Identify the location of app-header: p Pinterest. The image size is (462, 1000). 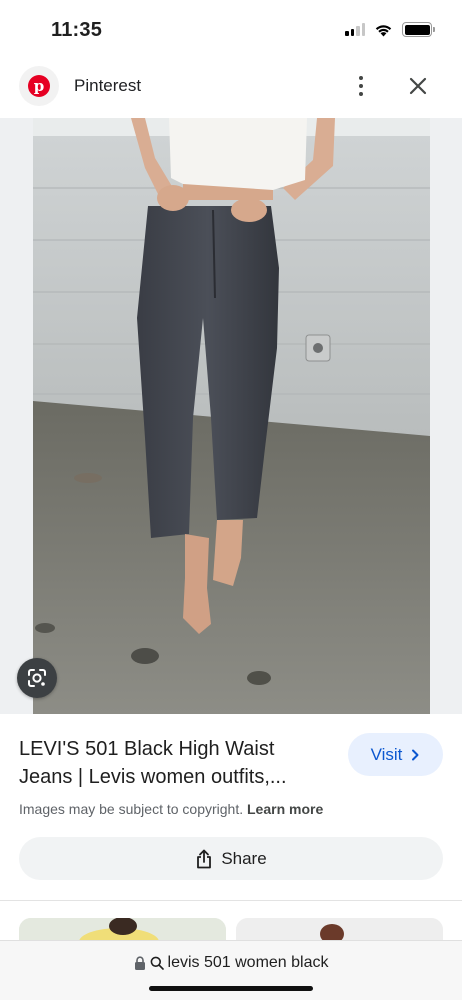
(231, 88).